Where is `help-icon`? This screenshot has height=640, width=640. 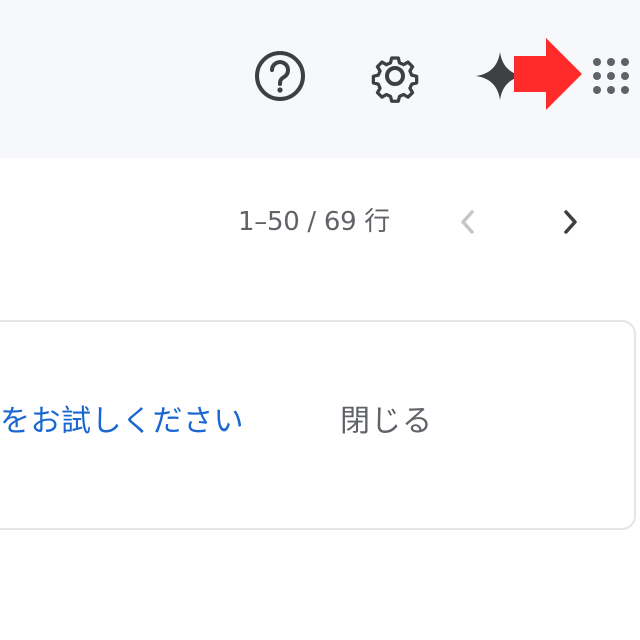 help-icon is located at coordinates (280, 76).